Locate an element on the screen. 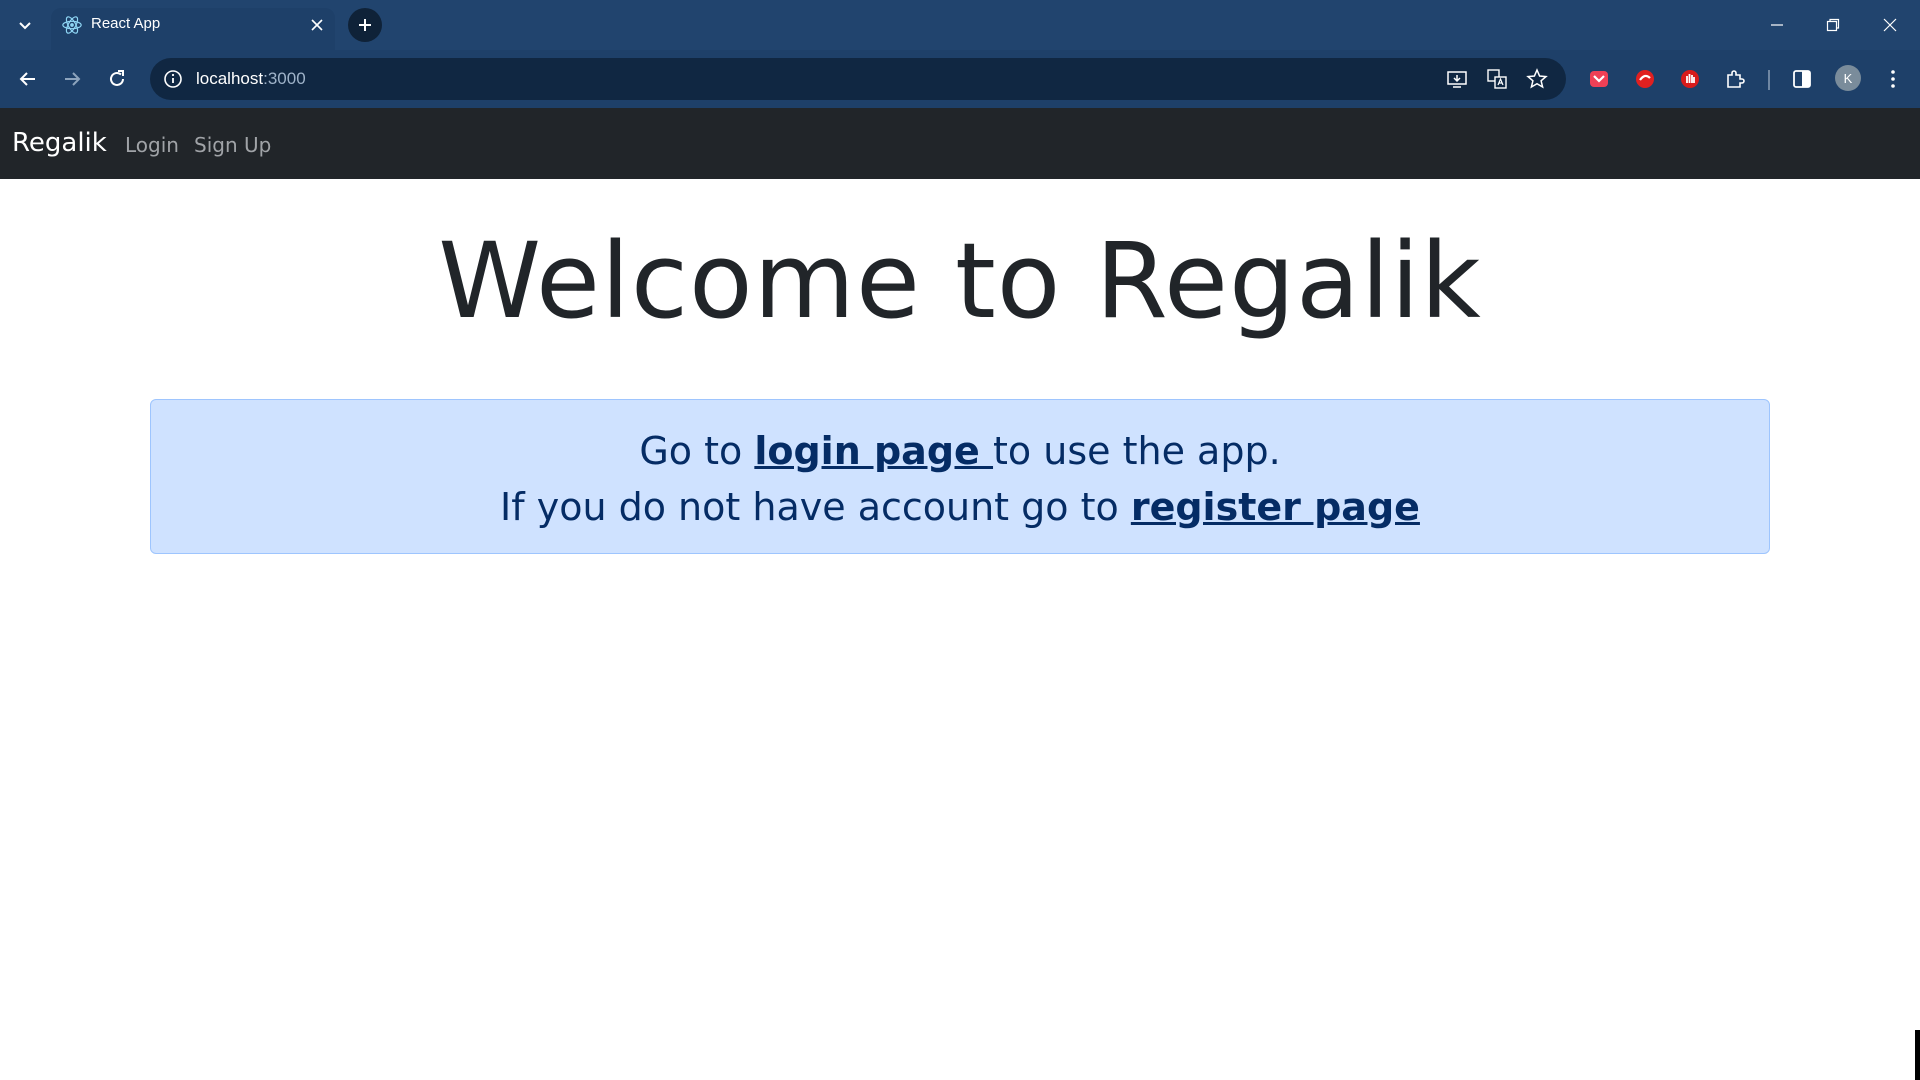  nav-link-sign-up: Sign Up is located at coordinates (232, 145).